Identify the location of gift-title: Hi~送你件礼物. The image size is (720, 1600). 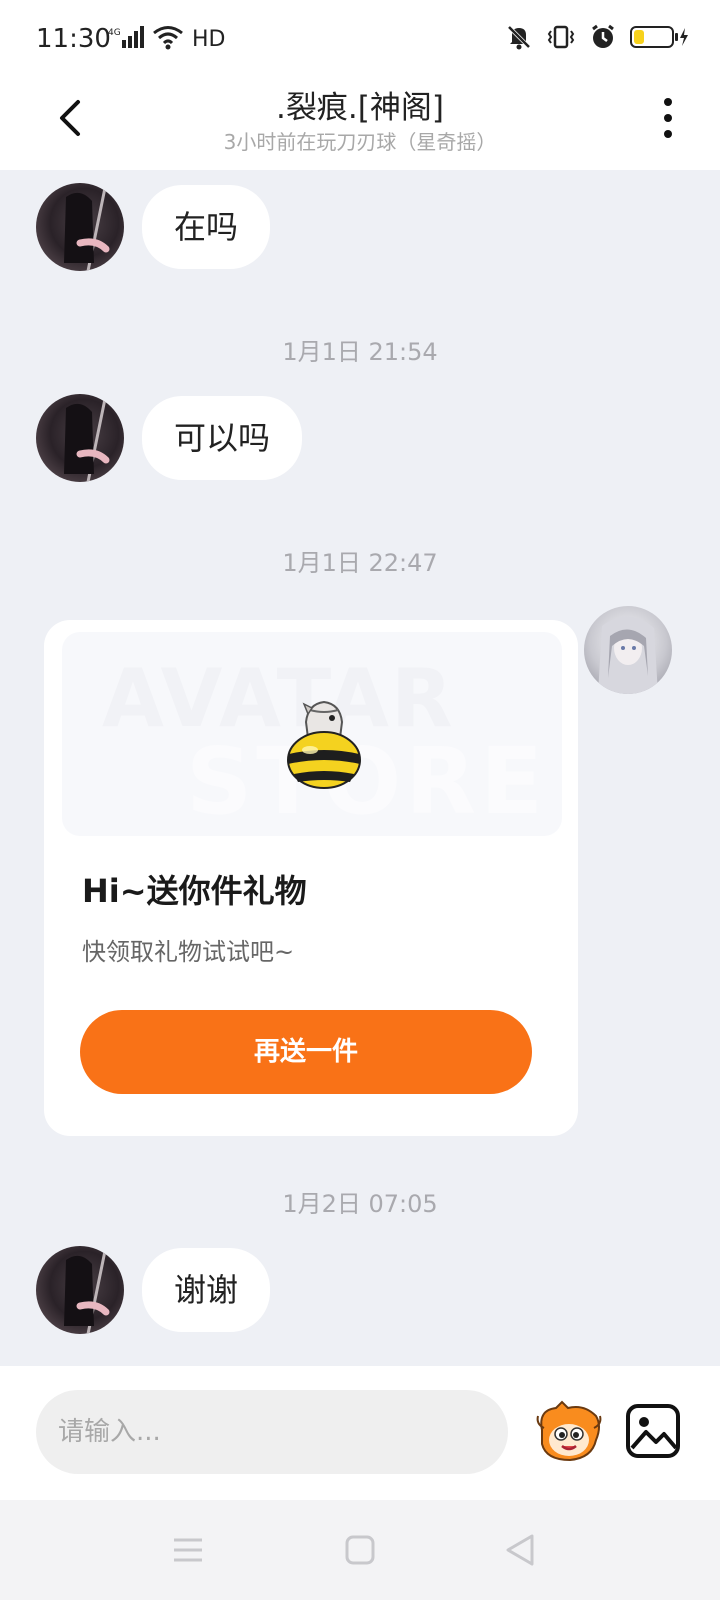
(194, 891).